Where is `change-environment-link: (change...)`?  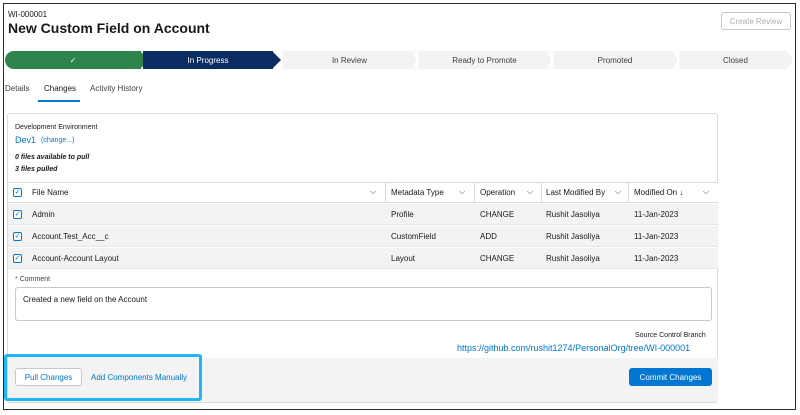 change-environment-link: (change...) is located at coordinates (57, 140).